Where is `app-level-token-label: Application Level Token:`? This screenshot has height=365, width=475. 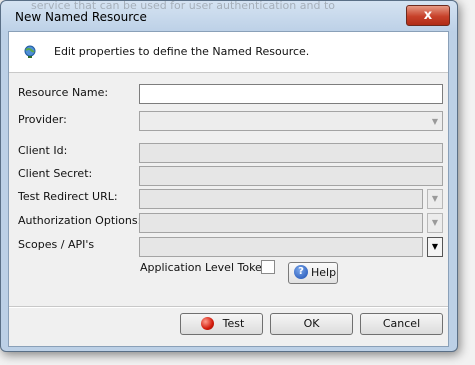 app-level-token-label: Application Level Token: is located at coordinates (206, 267).